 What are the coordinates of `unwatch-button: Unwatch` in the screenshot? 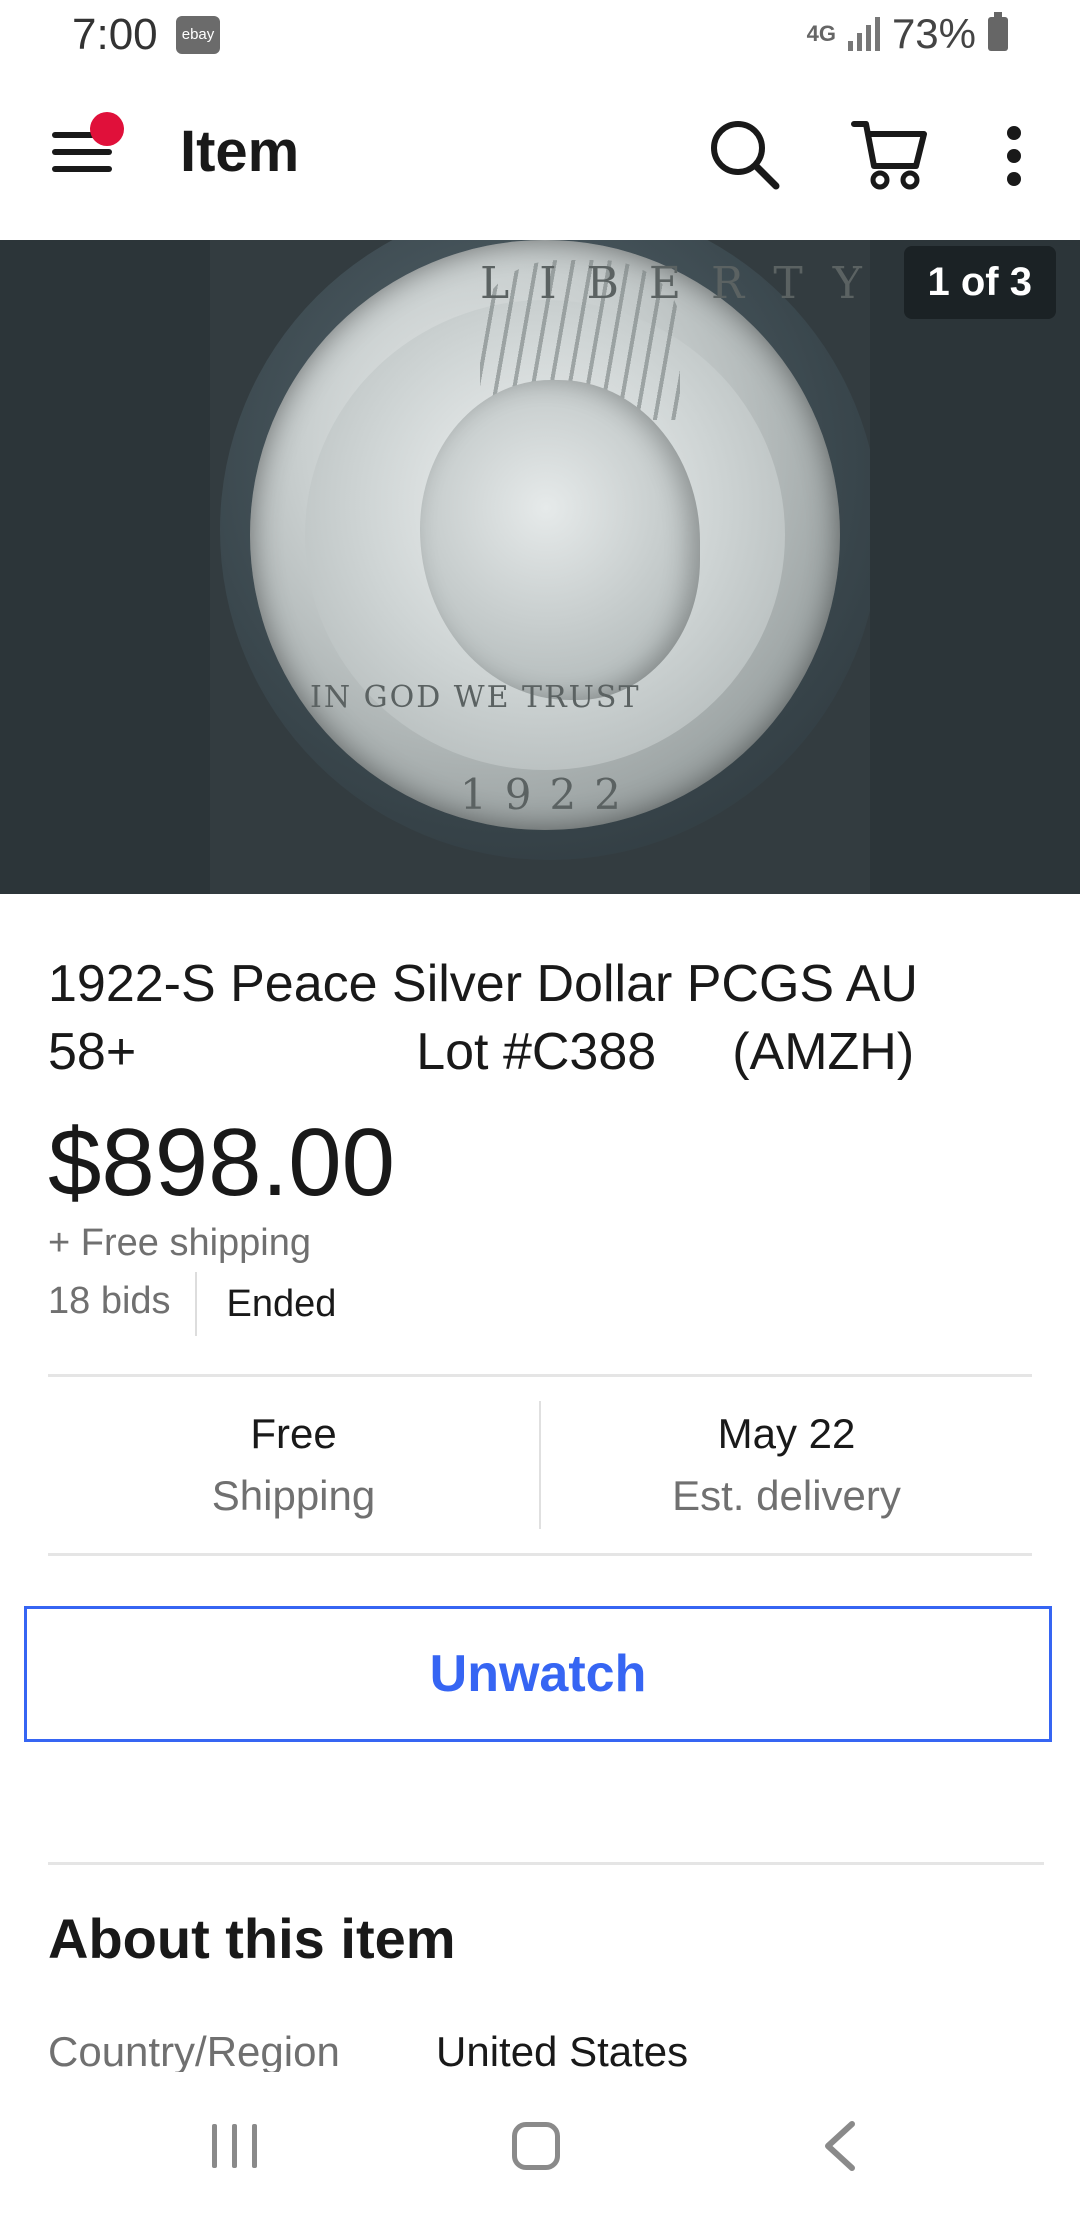 It's located at (538, 1674).